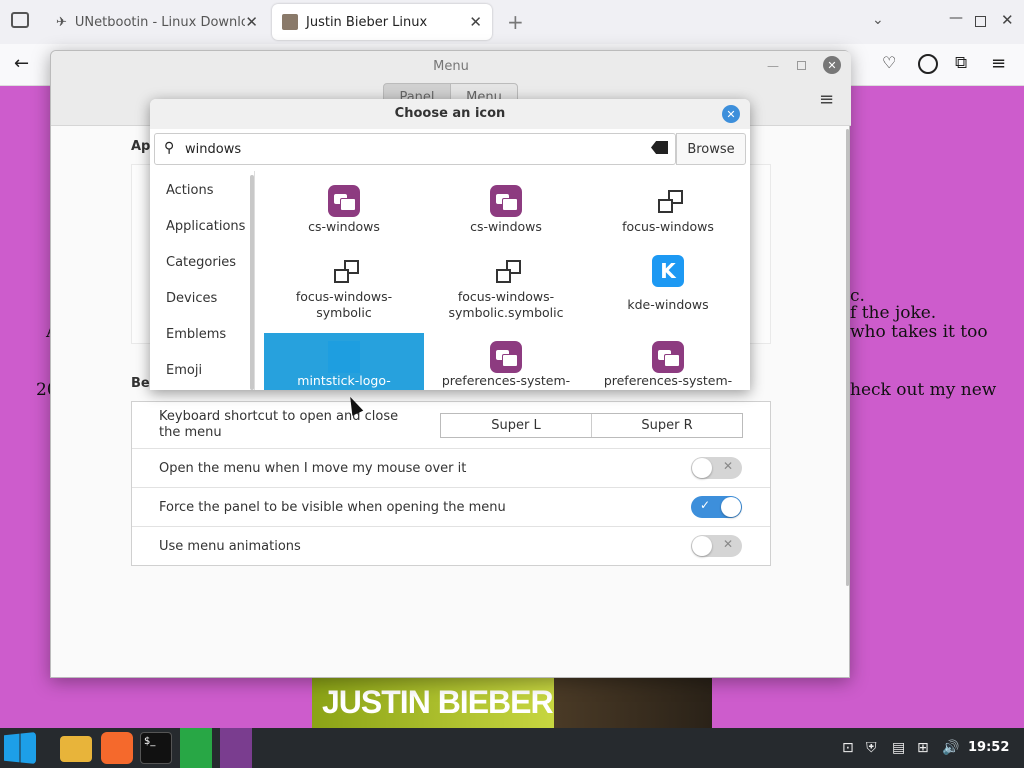 This screenshot has width=1024, height=768. Describe the element at coordinates (923, 748) in the screenshot. I see `network-icon: ⊞` at that location.